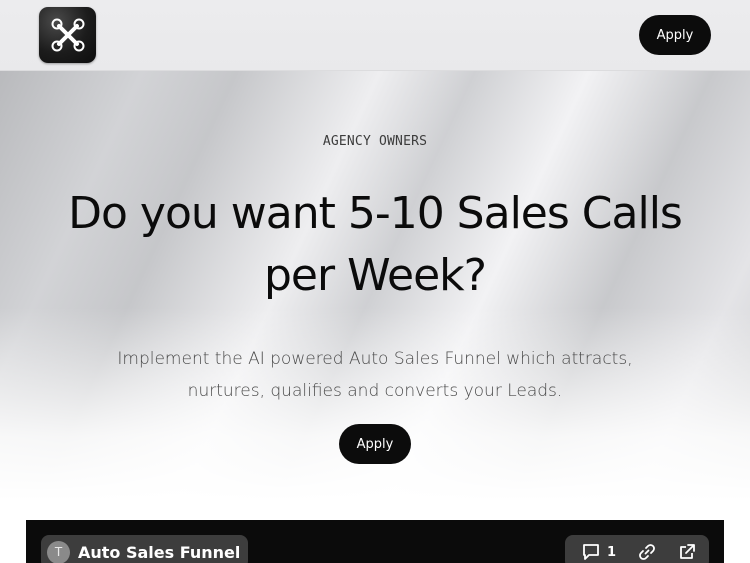 This screenshot has height=563, width=750. What do you see at coordinates (375, 541) in the screenshot?
I see `video-embed: T Auto Sales Funnel 1` at bounding box center [375, 541].